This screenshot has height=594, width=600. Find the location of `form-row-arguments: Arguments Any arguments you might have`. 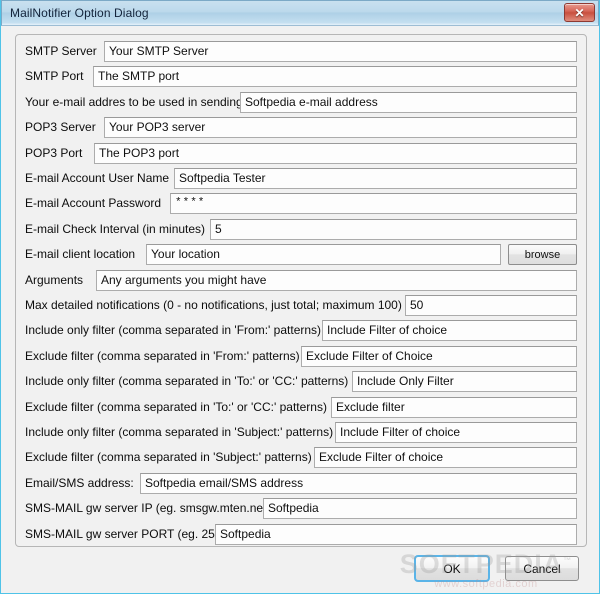

form-row-arguments: Arguments Any arguments you might have is located at coordinates (301, 280).